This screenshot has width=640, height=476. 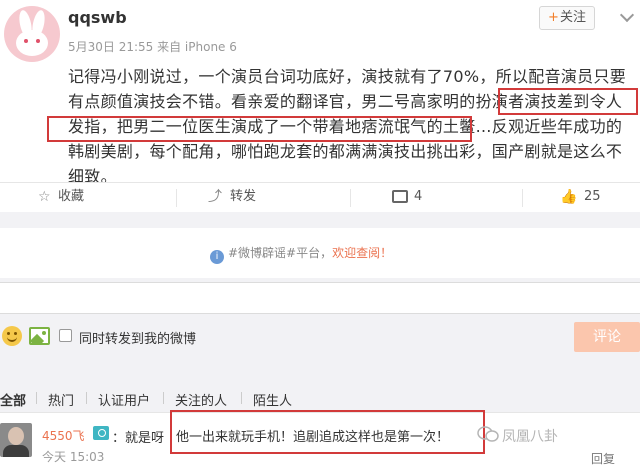 I want to click on comment-prefix: ：就是呀, so click(x=138, y=438).